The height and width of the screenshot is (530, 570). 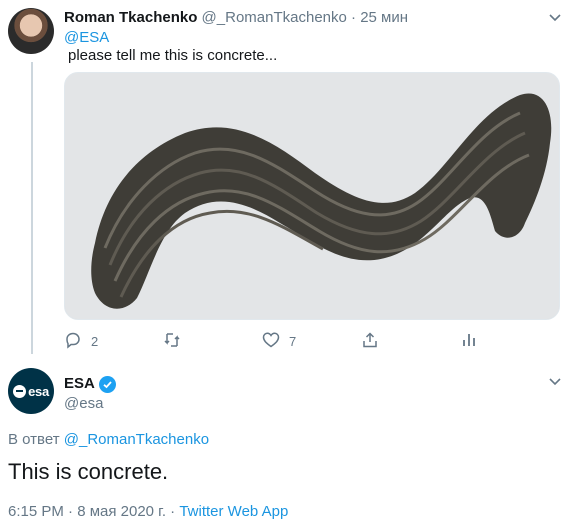 I want to click on retweet-icon, so click(x=172, y=341).